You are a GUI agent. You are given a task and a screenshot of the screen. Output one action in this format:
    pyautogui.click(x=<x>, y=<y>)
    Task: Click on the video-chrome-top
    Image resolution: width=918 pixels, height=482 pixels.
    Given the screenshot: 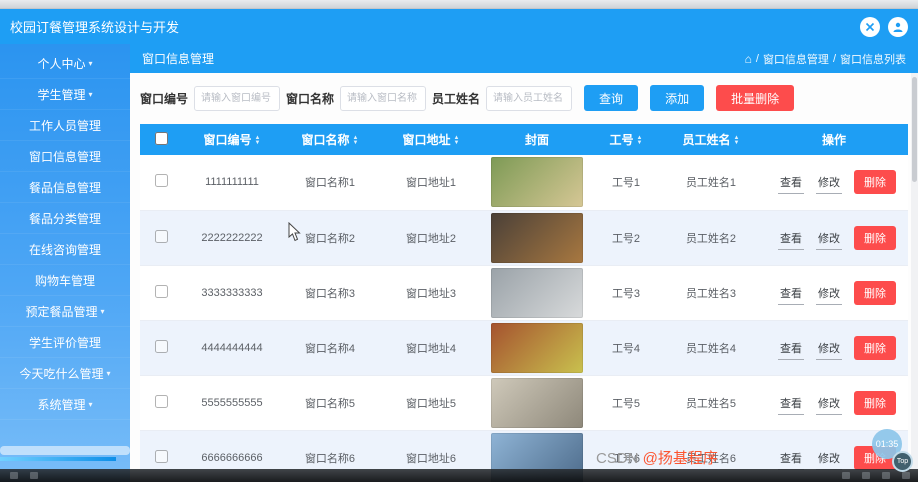 What is the action you would take?
    pyautogui.click(x=459, y=4)
    